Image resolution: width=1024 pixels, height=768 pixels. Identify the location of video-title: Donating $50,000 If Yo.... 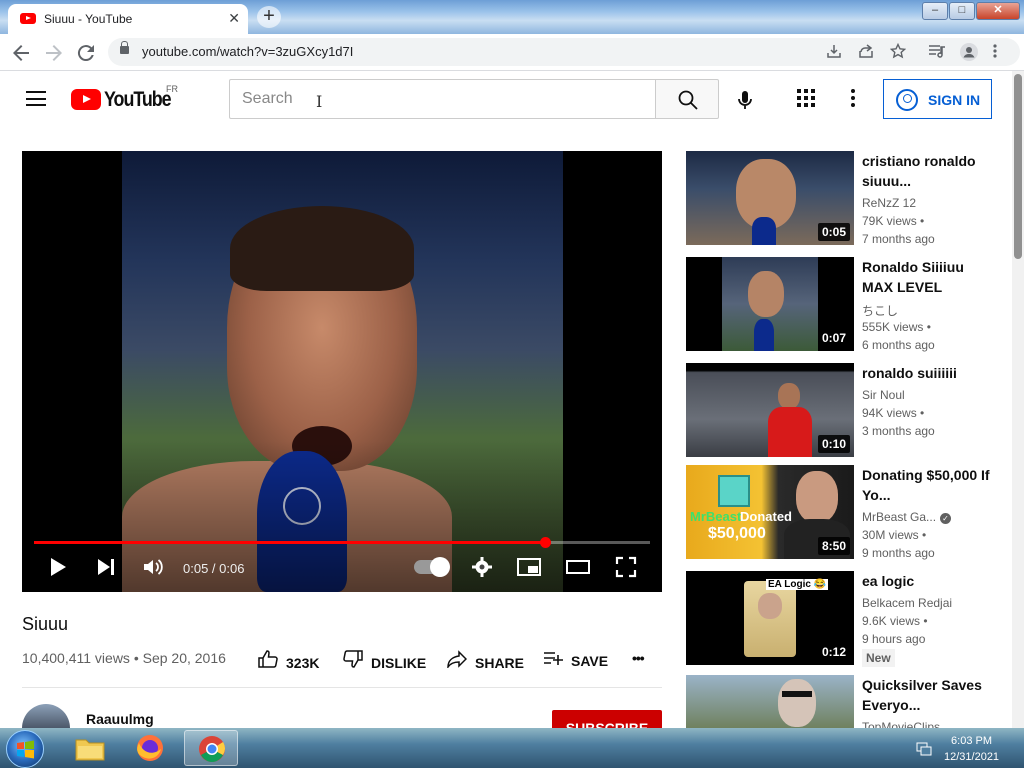
(927, 485).